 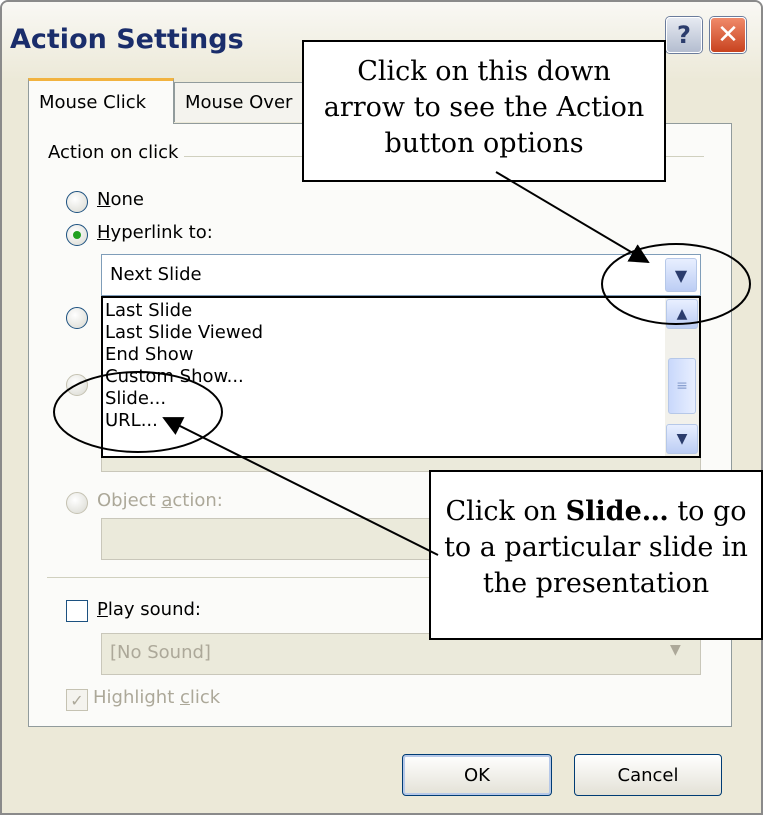 I want to click on hyperlink-selected-value: Next Slide, so click(x=156, y=274).